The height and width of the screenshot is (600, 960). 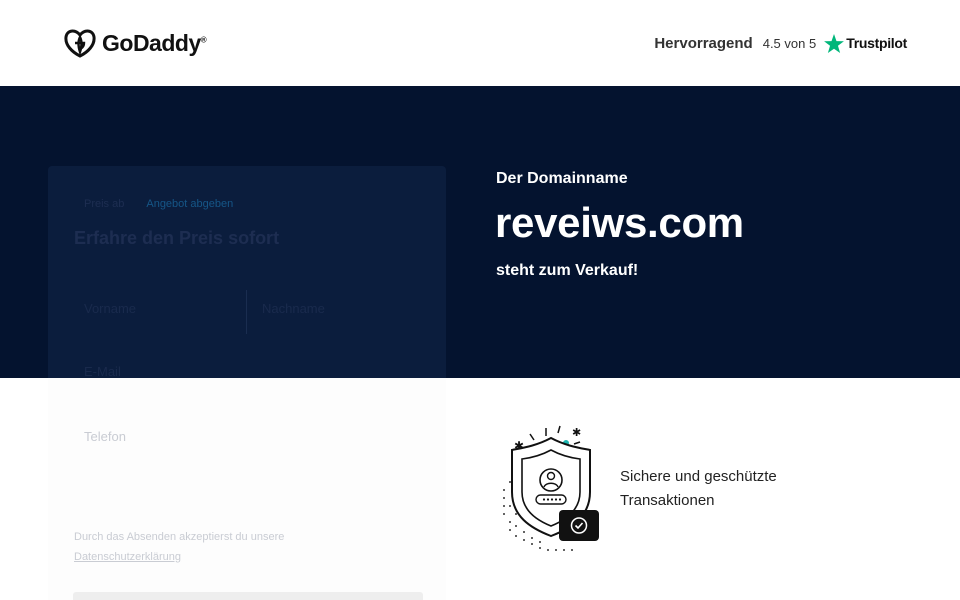 I want to click on secure-transaction-illustration: ✱ ✱, so click(x=551, y=492).